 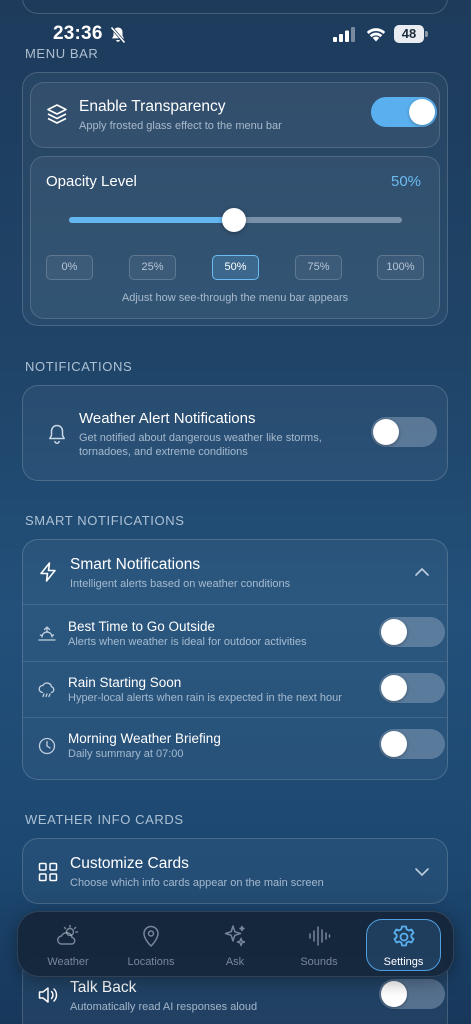 I want to click on tab-bar: Weather Locations Ask Sounds Settings, so click(x=235, y=944).